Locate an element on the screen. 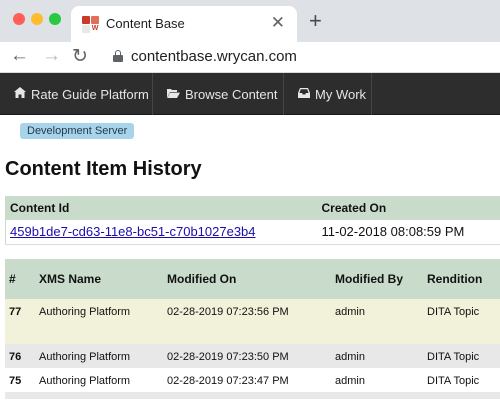 The height and width of the screenshot is (400, 500). home-icon is located at coordinates (20, 94).